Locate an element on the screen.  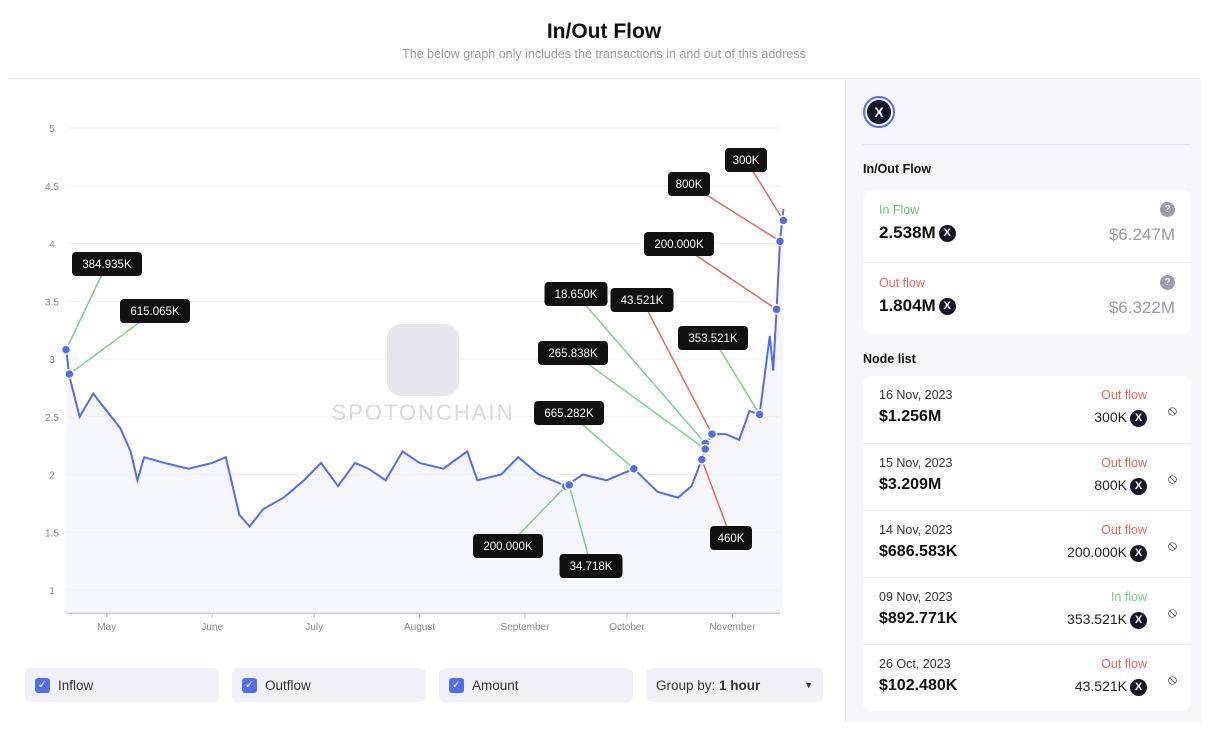
node-item: 15 Nov, 2023 $3.209M Out flow 800K X ⦸ is located at coordinates (1027, 476).